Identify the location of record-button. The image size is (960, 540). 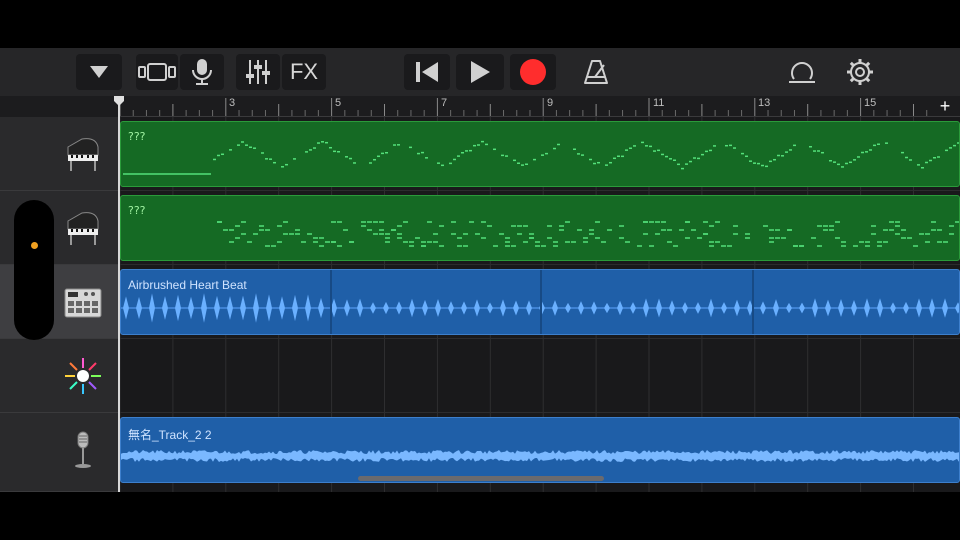
(533, 72).